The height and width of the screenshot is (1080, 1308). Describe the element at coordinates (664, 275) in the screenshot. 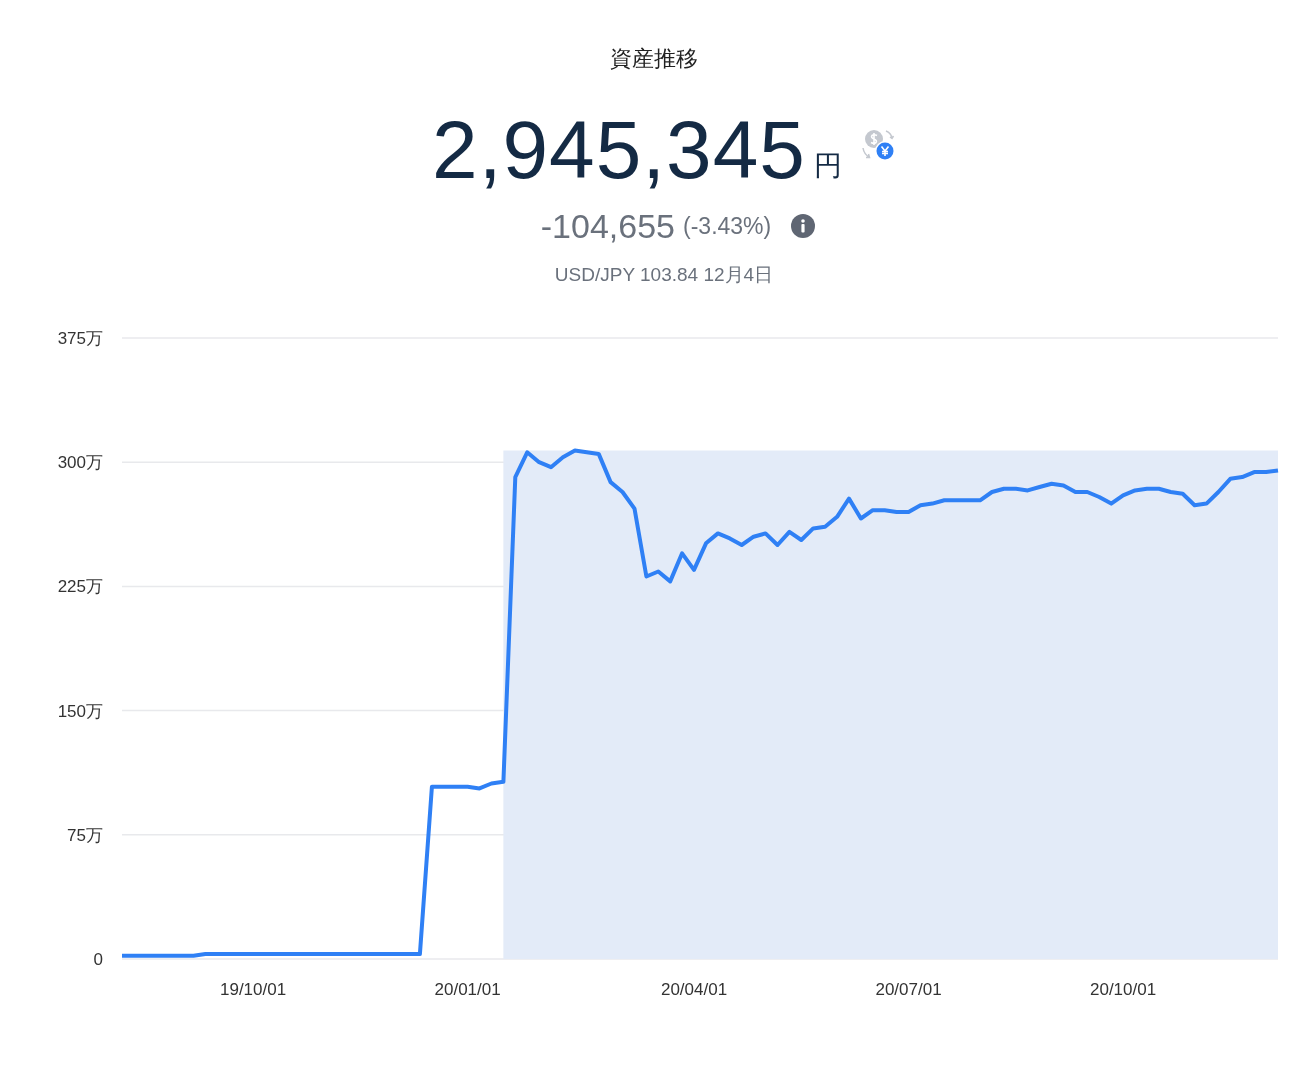

I see `exchange-rate: USD/JPY 103.84 12月4日` at that location.